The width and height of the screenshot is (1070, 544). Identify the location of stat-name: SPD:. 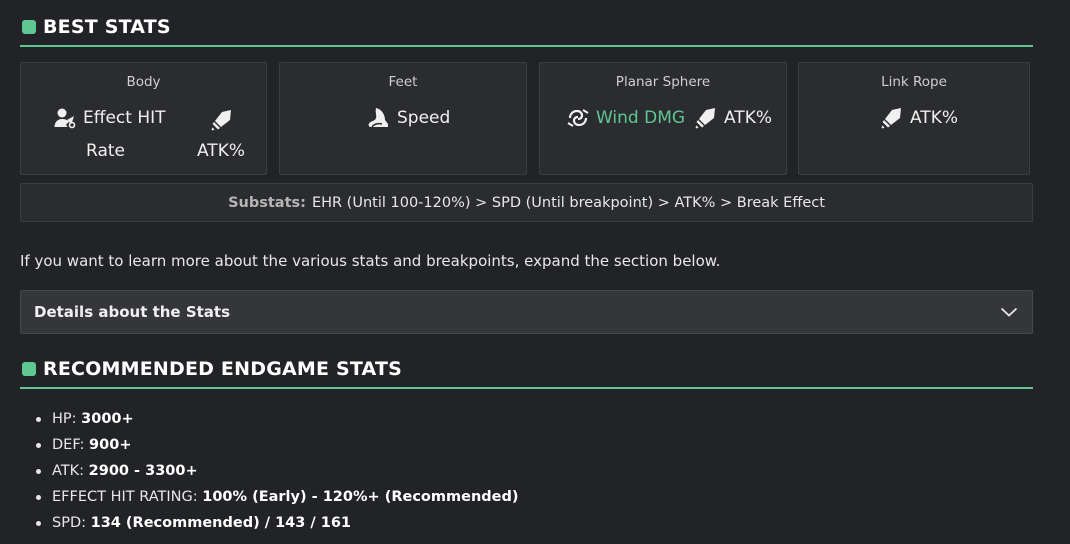
(69, 523).